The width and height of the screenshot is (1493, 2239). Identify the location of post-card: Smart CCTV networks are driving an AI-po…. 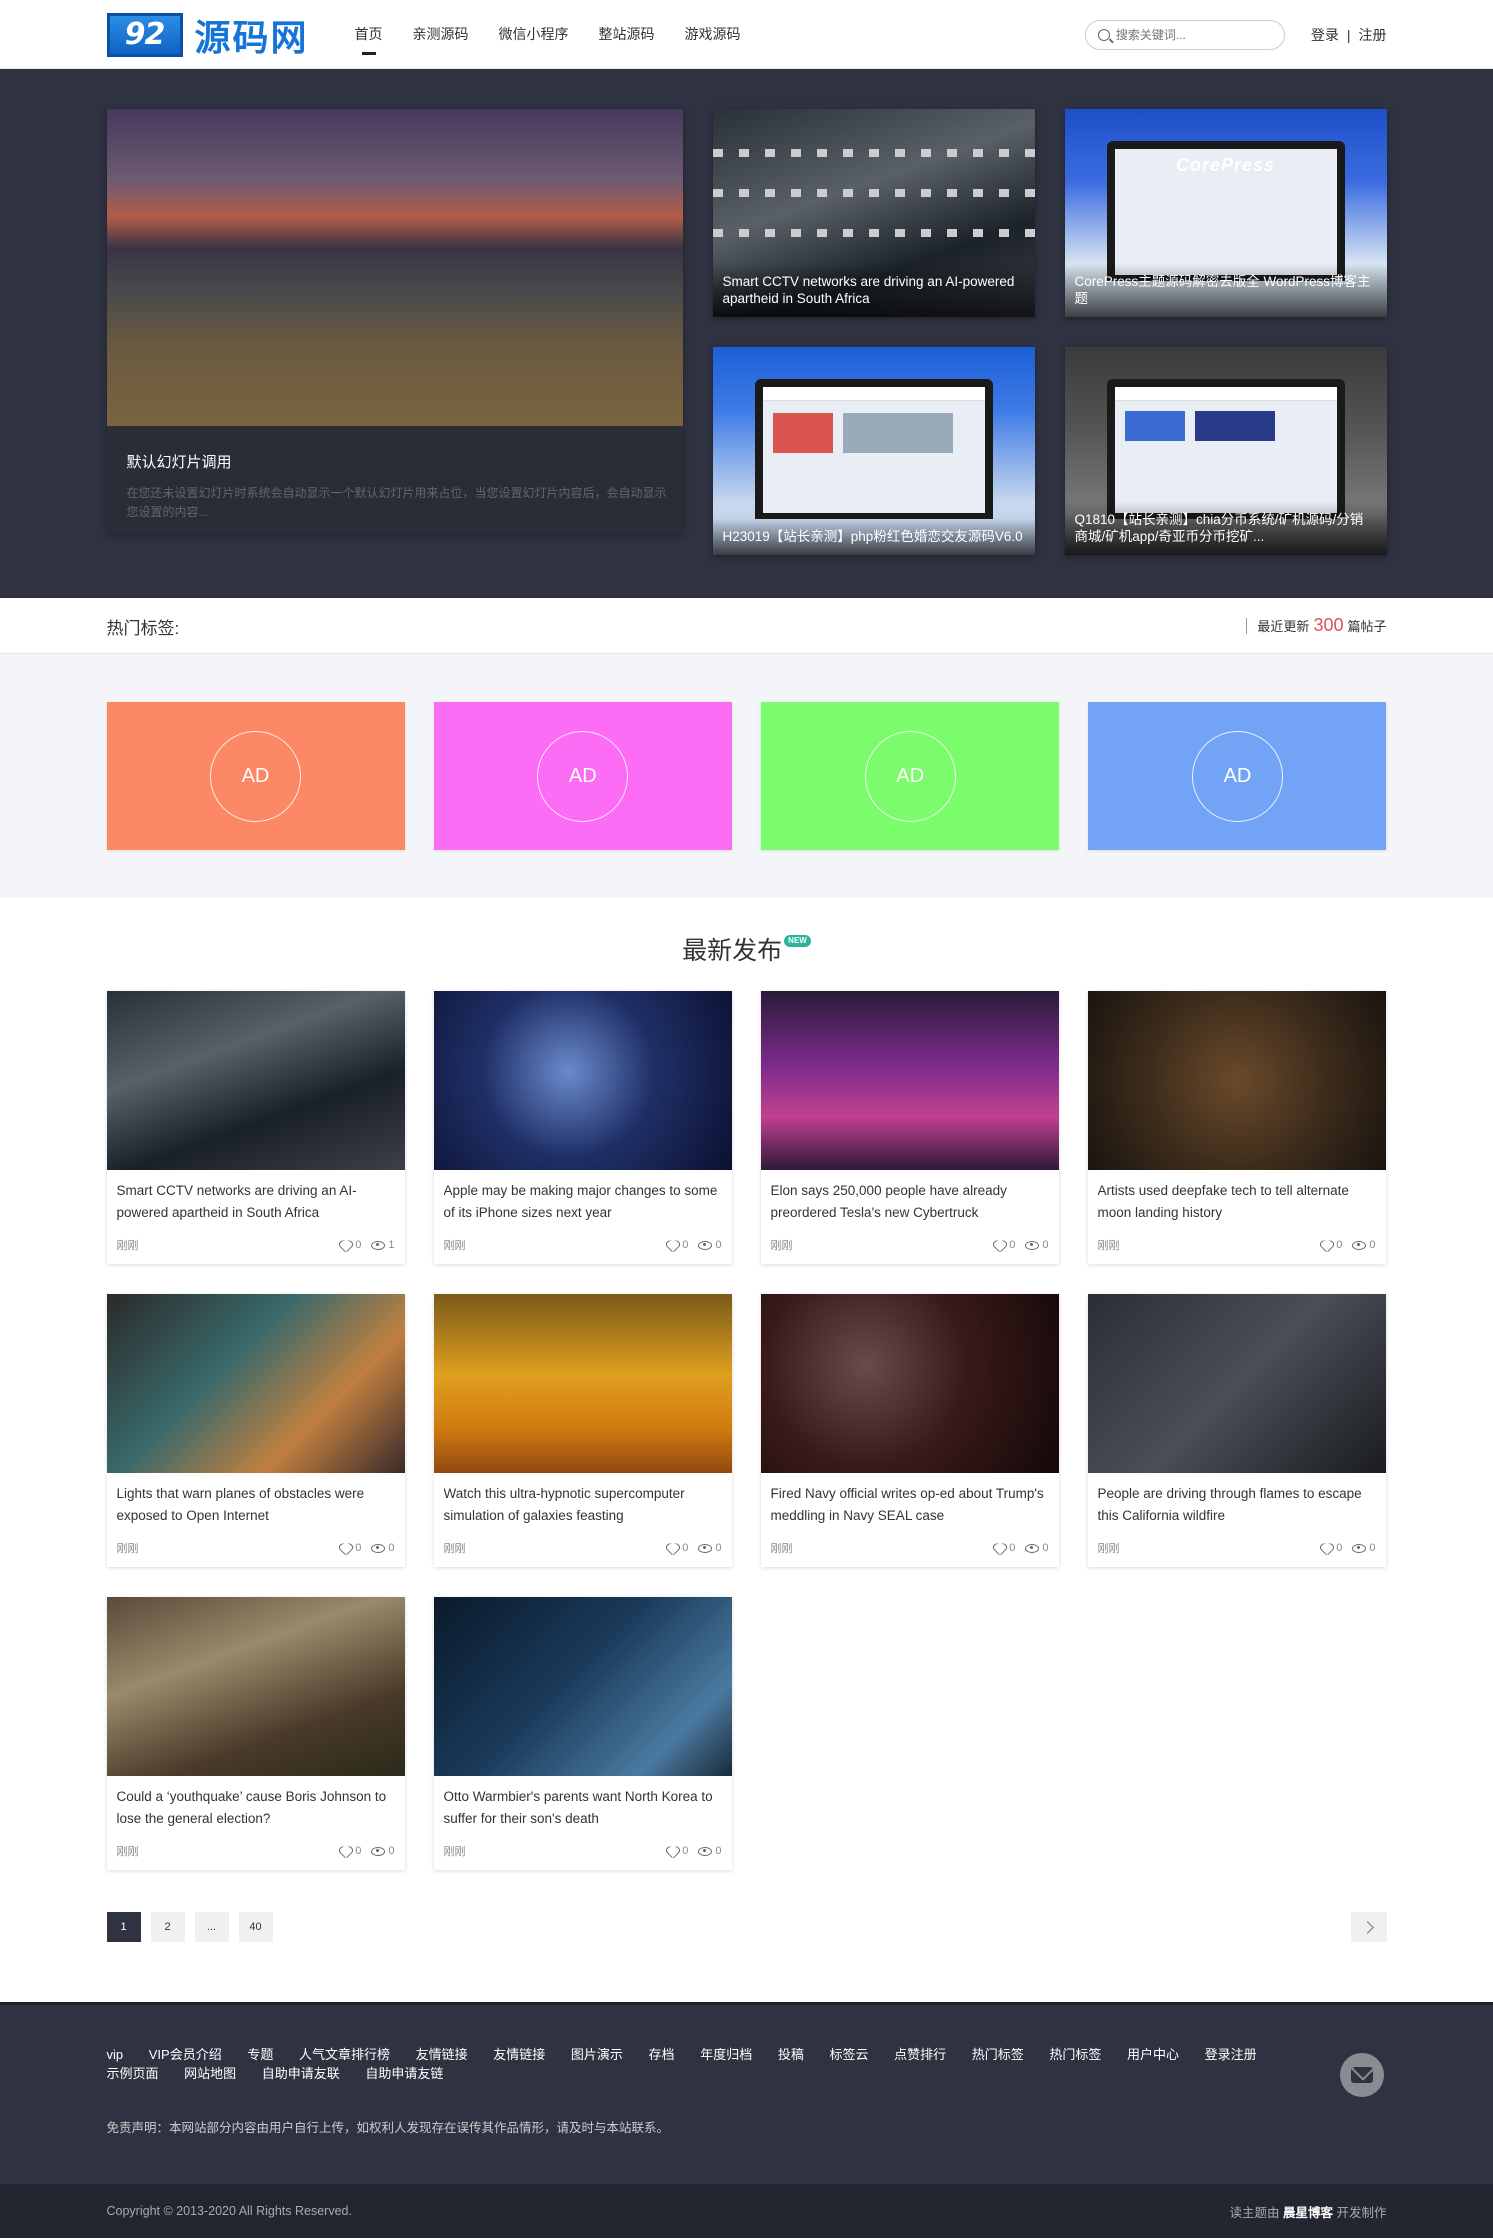
(255, 1127).